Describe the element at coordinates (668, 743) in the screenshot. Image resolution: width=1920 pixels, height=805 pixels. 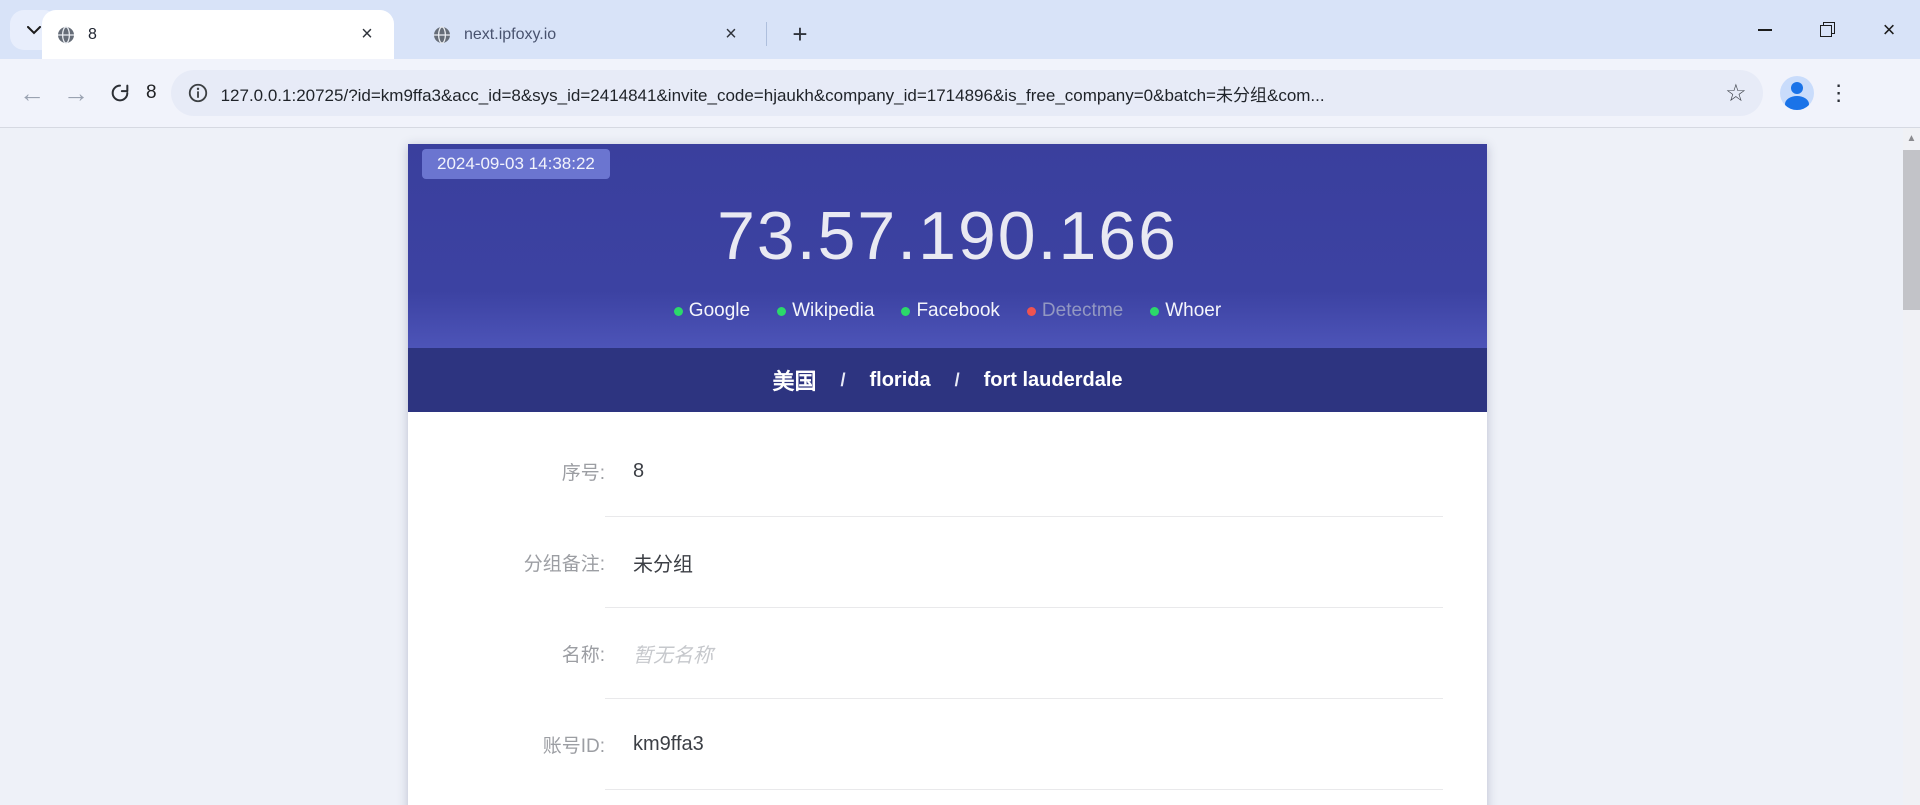
I see `field-value: km9ffa3` at that location.